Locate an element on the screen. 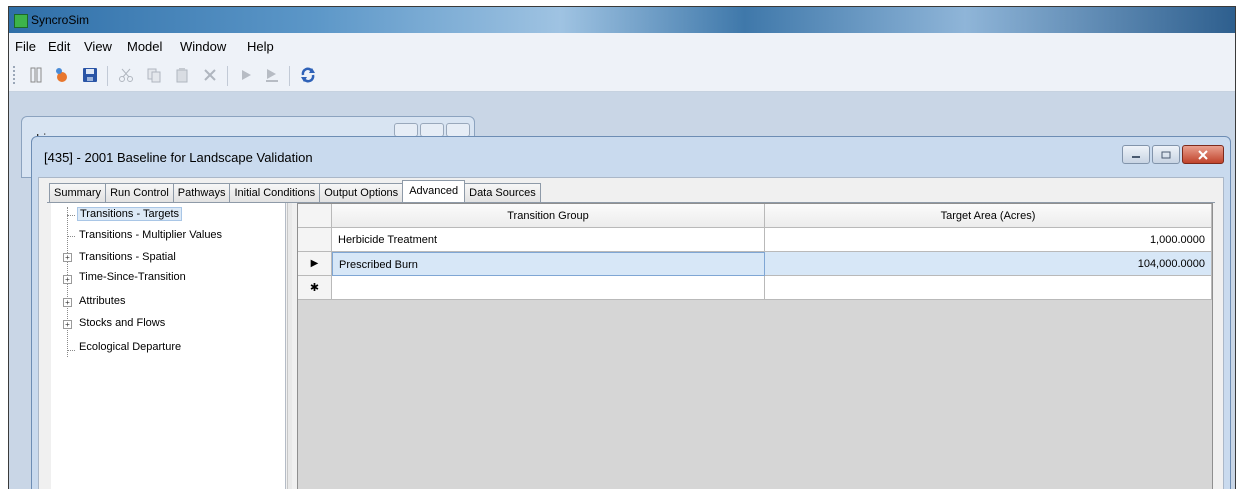 This screenshot has height=489, width=1244. close-button is located at coordinates (1203, 154).